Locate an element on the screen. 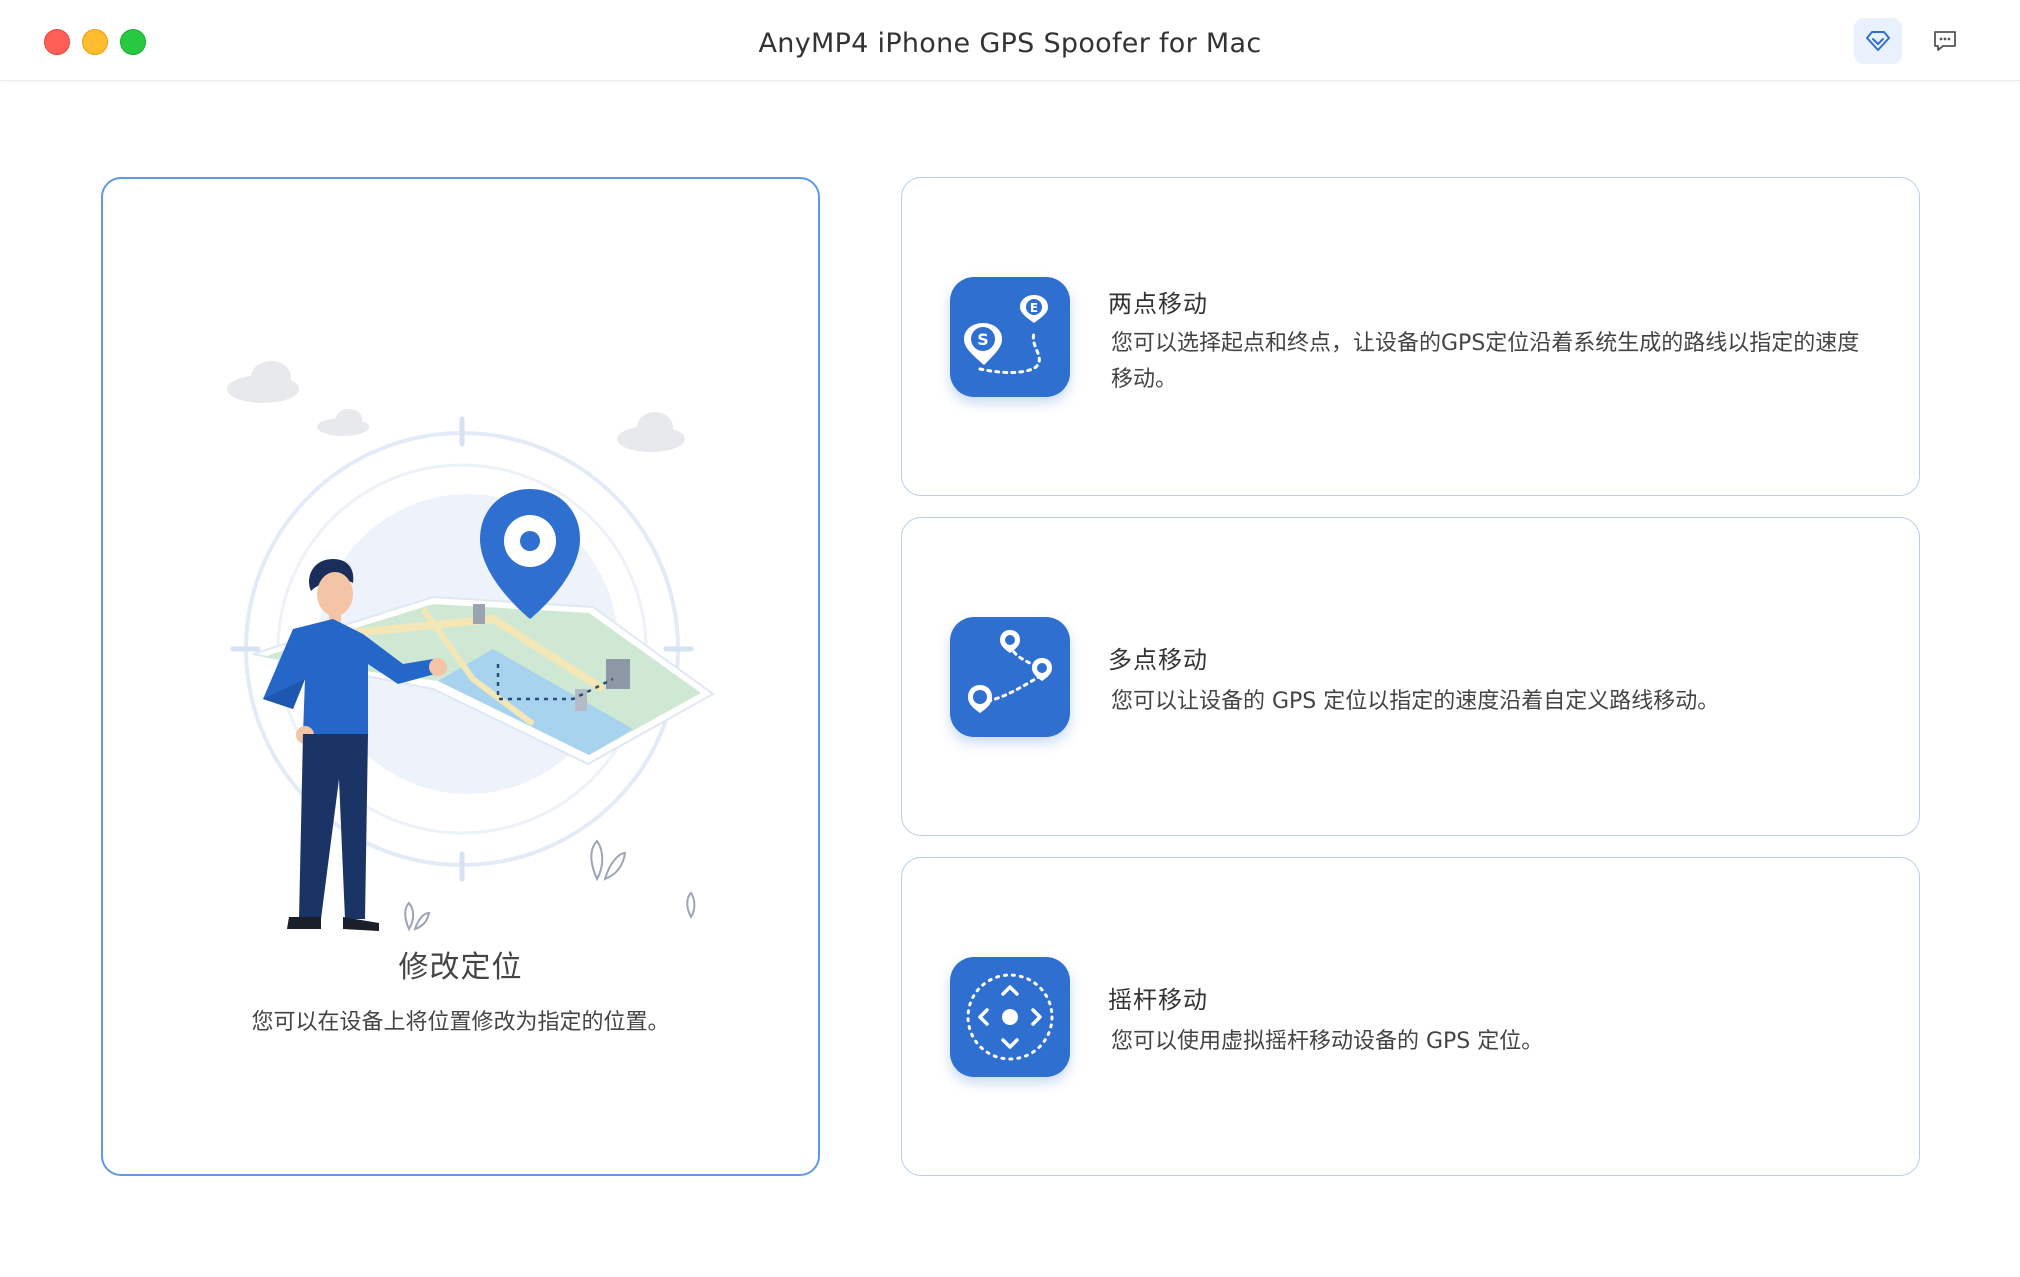  joystick-movement-description: 您可以使用虚拟摇杆移动设备的 GPS 定位。 is located at coordinates (1327, 1041).